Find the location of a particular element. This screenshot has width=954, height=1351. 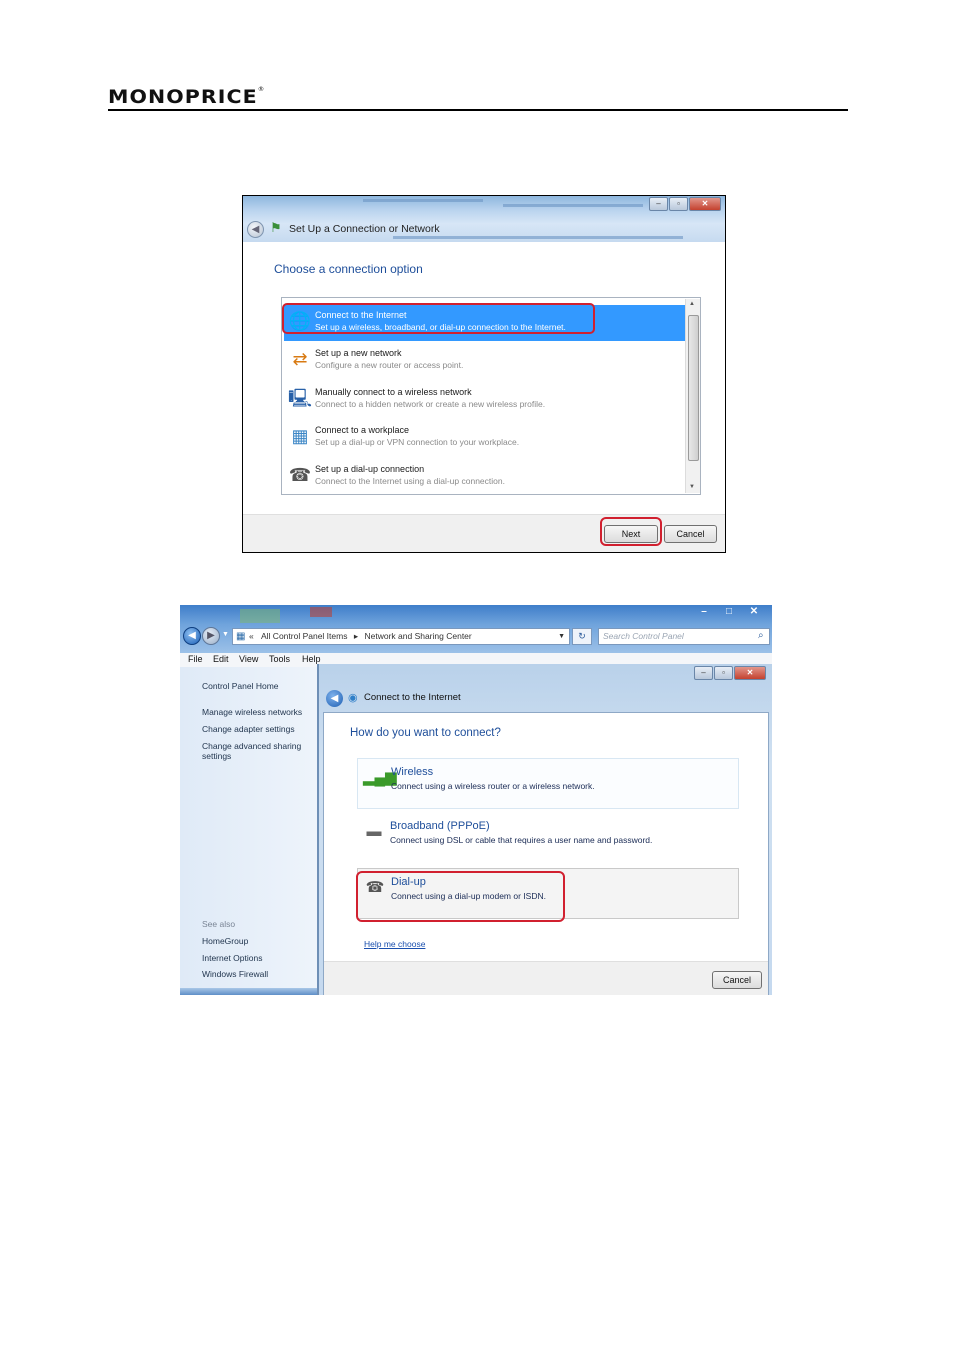

menu-tools: Tools is located at coordinates (279, 659).